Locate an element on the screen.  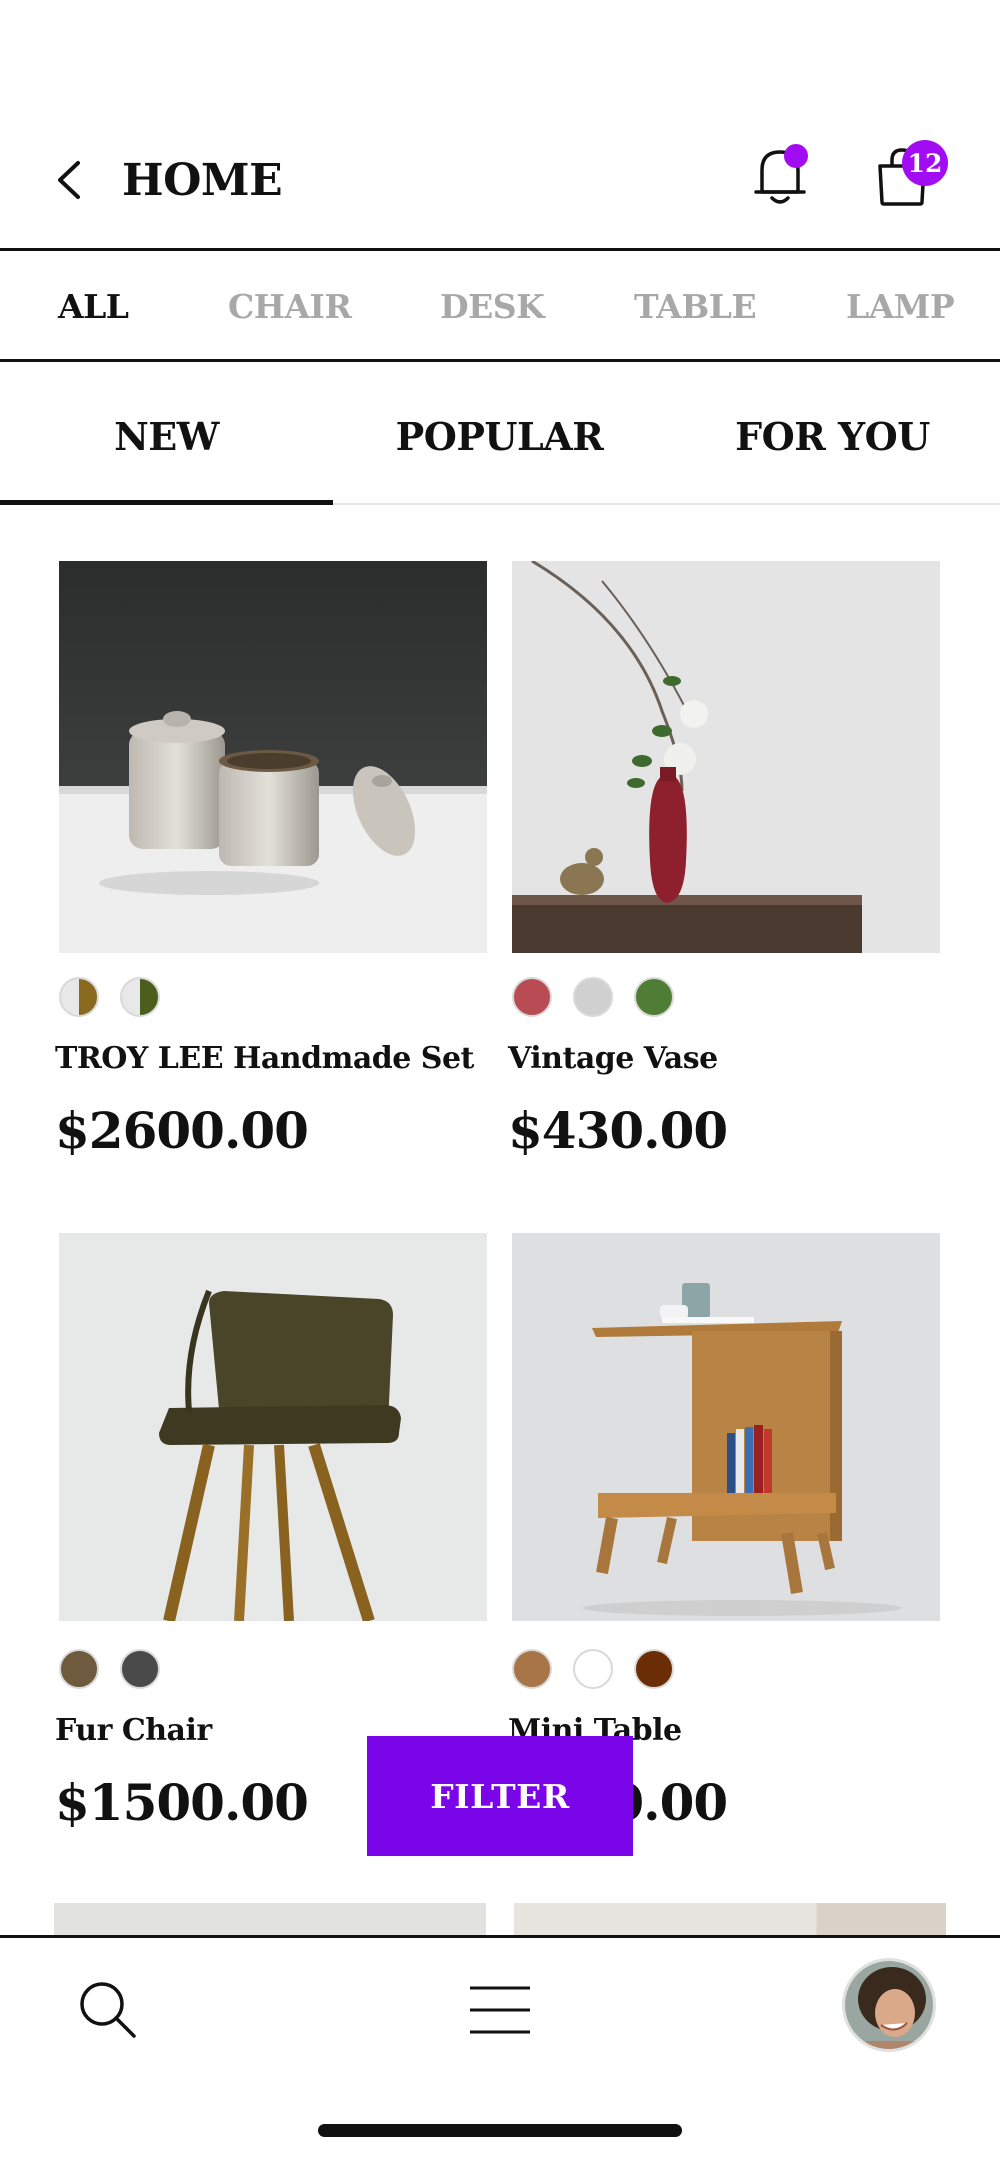
back-arrow-icon is located at coordinates (69, 180).